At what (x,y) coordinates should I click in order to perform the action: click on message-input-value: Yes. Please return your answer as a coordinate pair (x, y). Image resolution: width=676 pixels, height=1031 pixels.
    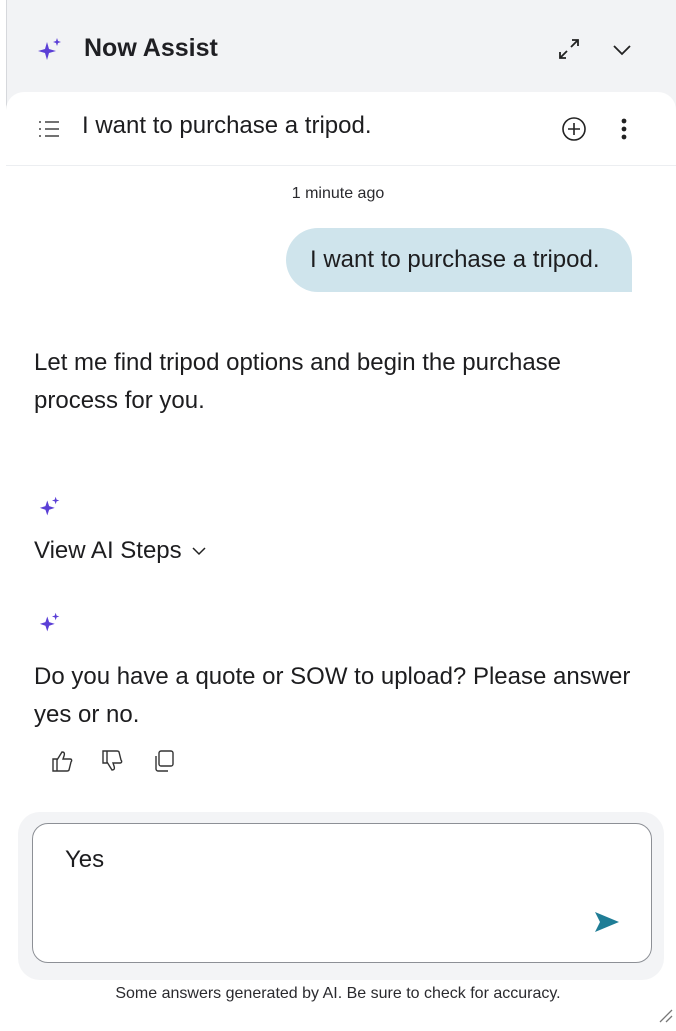
    Looking at the image, I should click on (85, 859).